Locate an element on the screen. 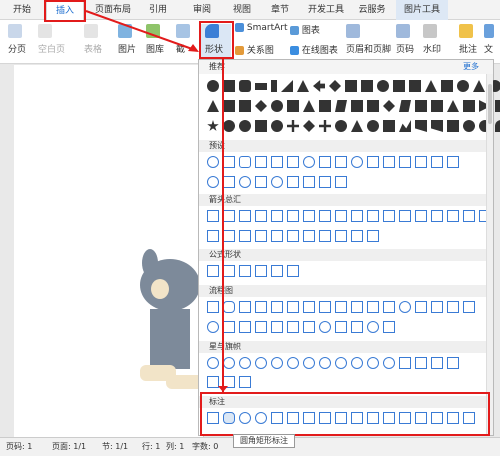 The width and height of the screenshot is (500, 456). blank-page-label: 空白页 is located at coordinates (52, 50).